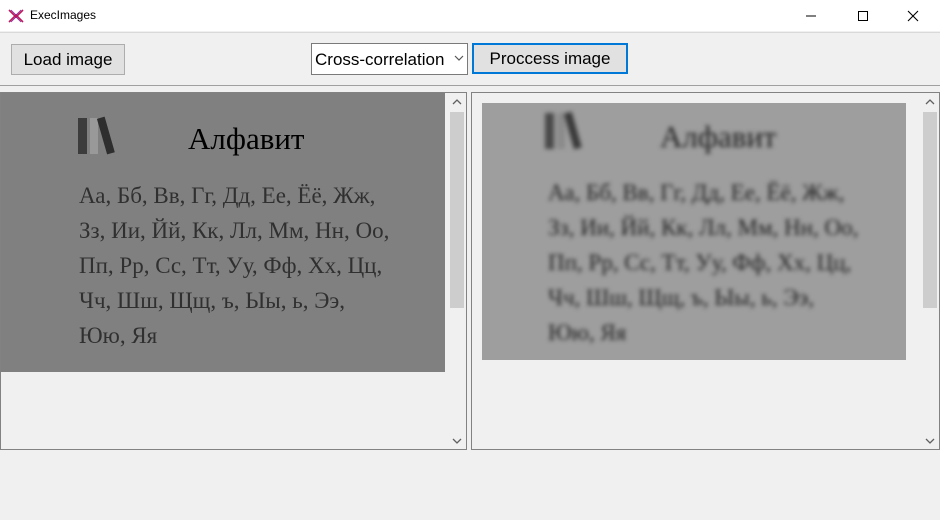 This screenshot has width=940, height=520. Describe the element at coordinates (16, 16) in the screenshot. I see `app-logo-icon` at that location.